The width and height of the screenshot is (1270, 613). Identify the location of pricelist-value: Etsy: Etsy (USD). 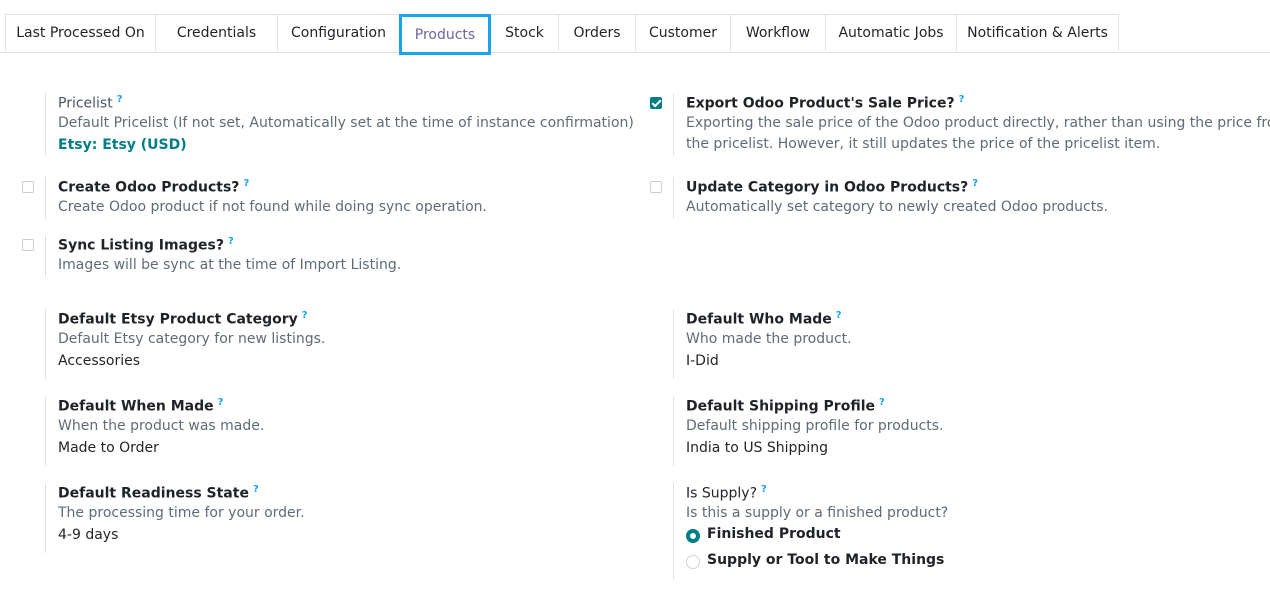
(122, 145).